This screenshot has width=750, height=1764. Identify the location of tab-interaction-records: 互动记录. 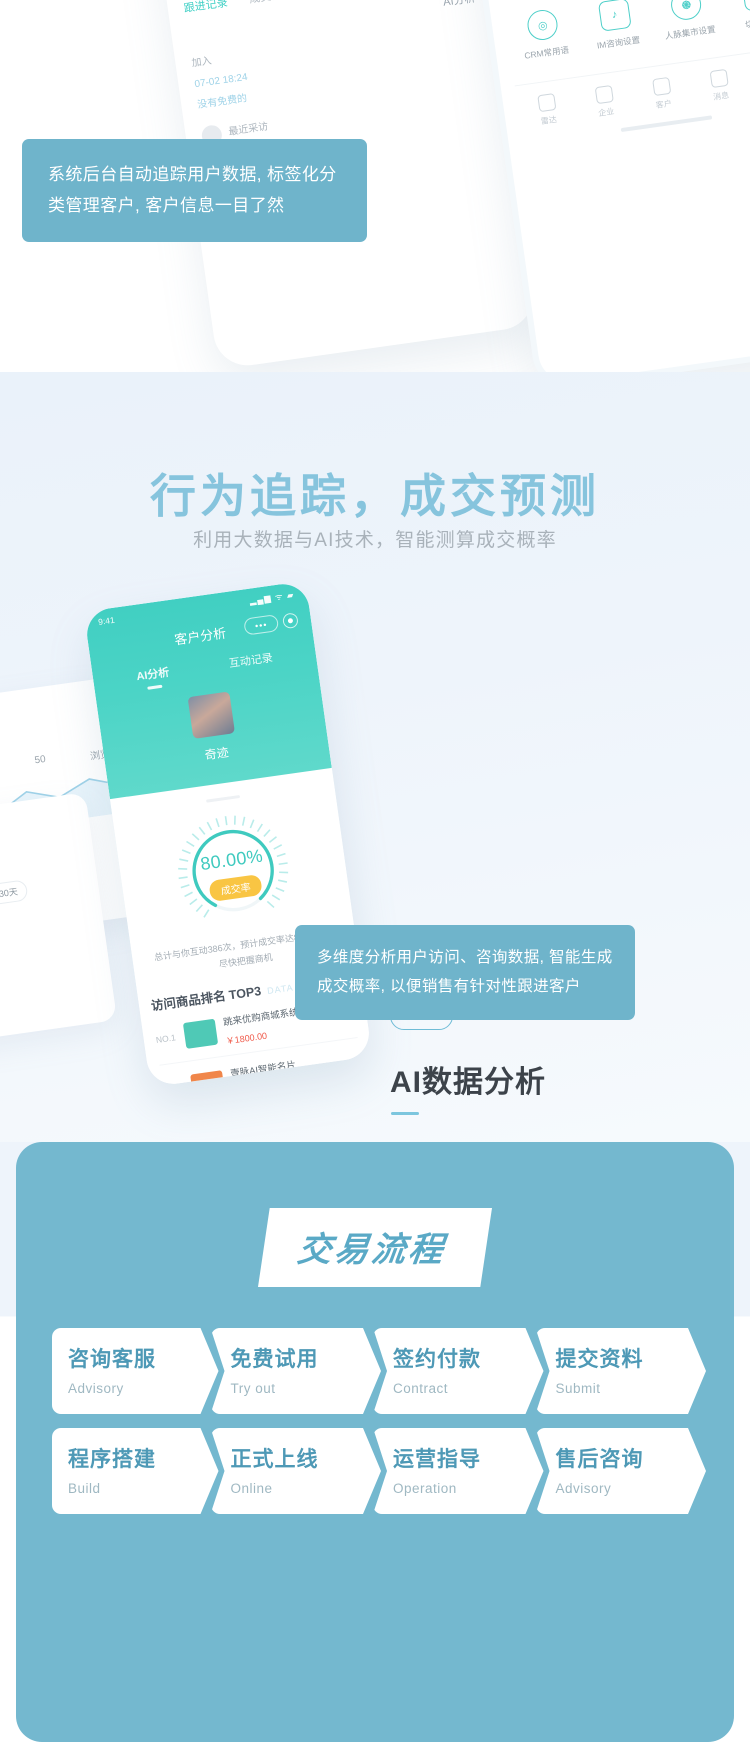
(251, 660).